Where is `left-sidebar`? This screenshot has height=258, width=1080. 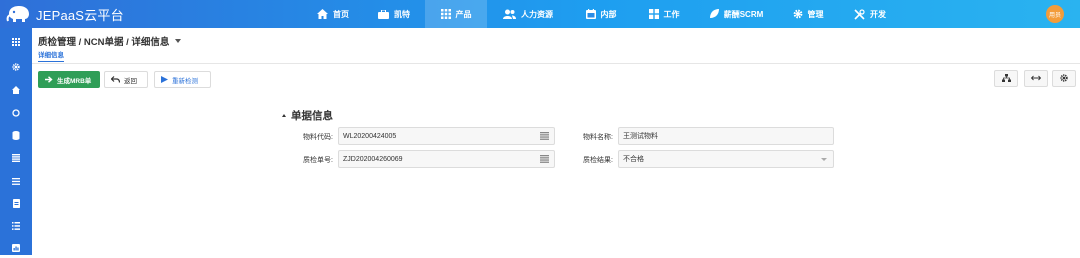
left-sidebar is located at coordinates (16, 141).